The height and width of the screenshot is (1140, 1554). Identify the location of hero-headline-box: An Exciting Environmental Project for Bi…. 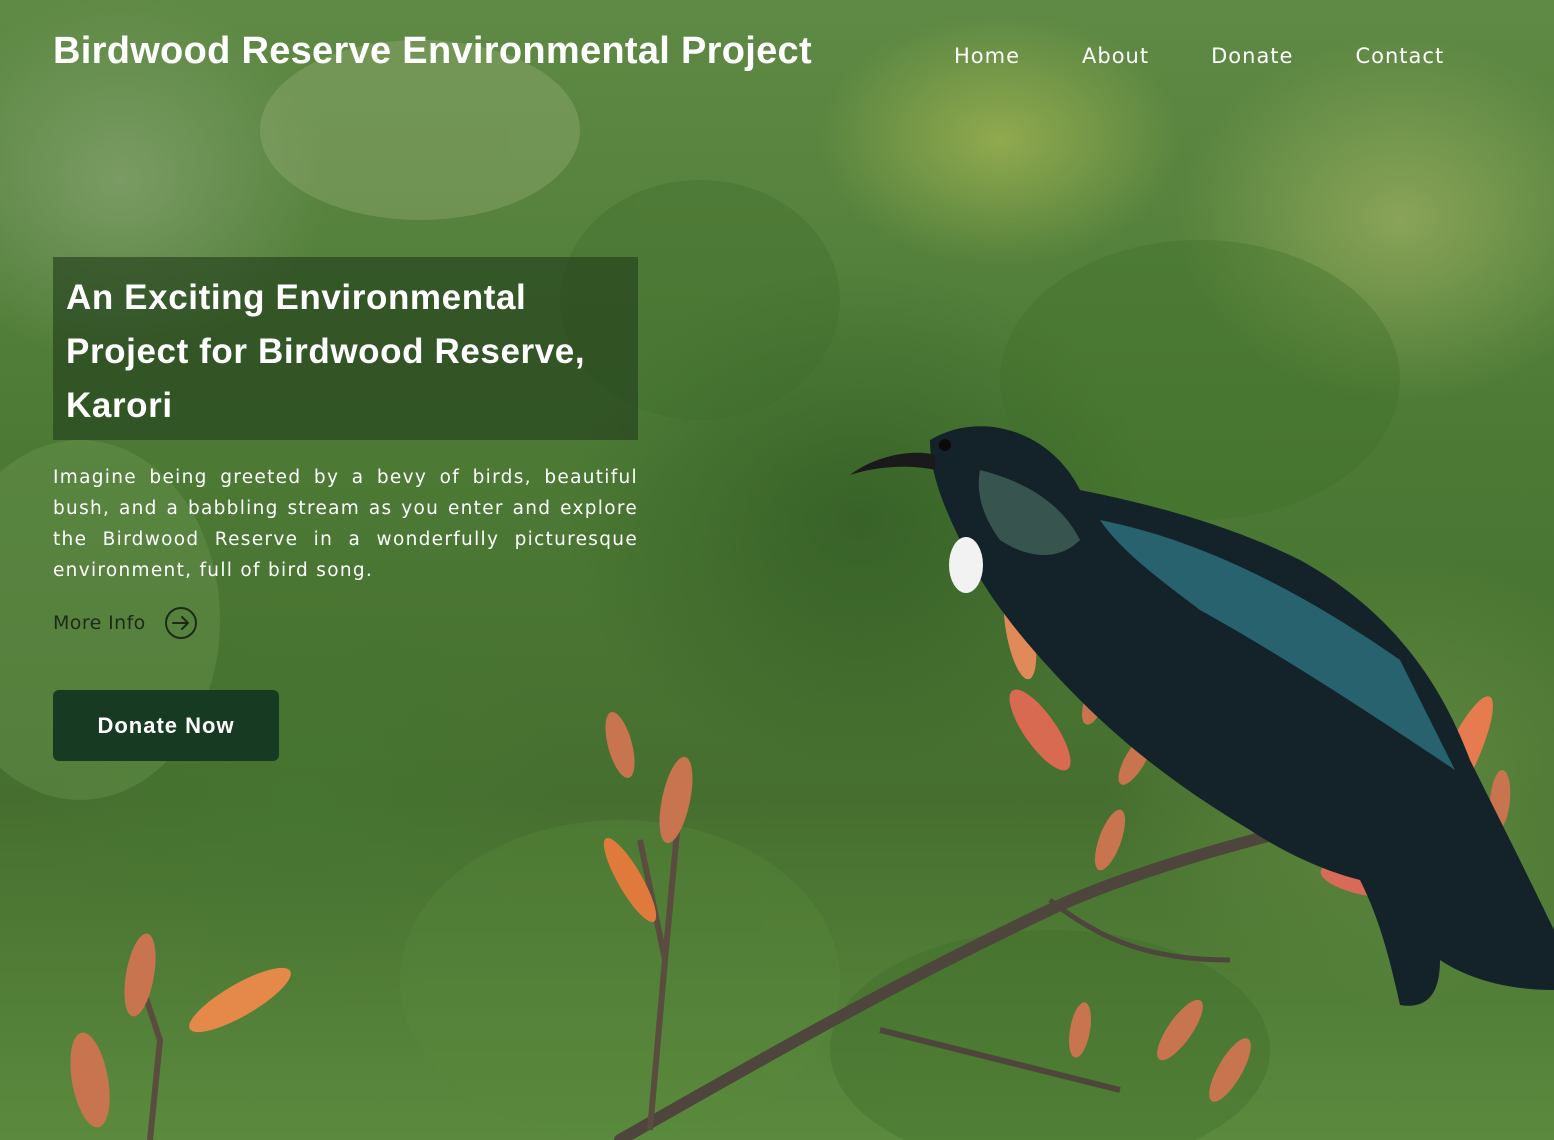
(345, 348).